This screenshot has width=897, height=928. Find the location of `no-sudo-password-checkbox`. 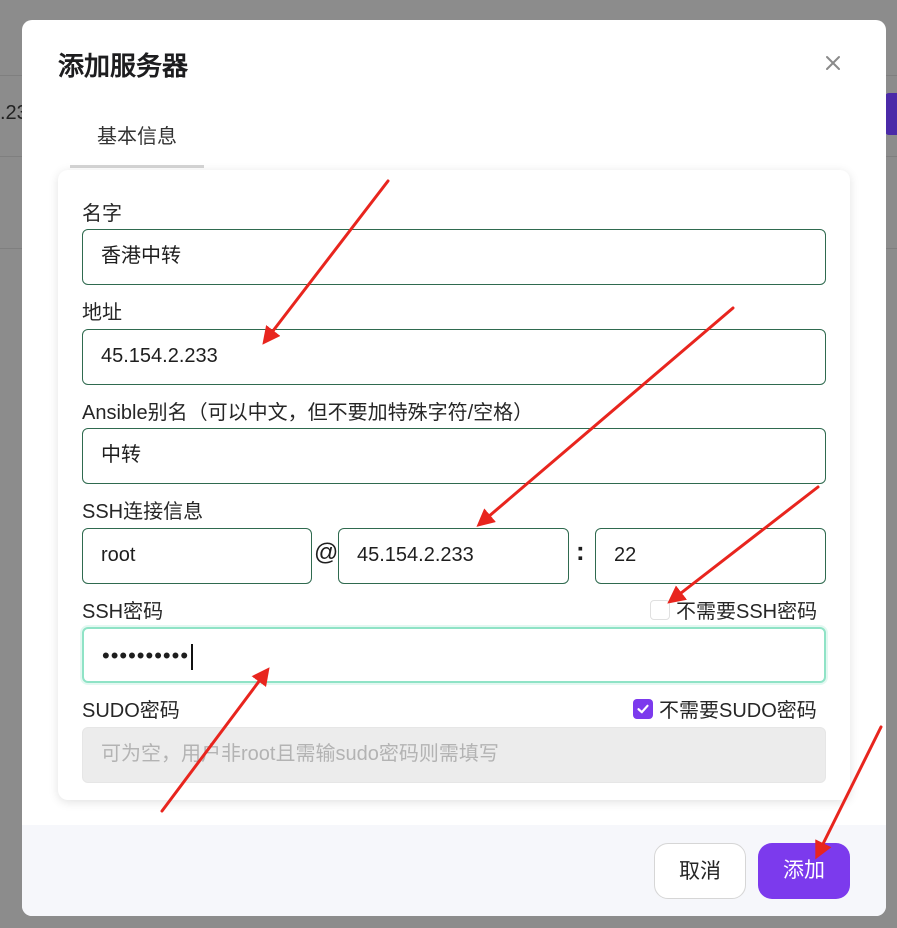

no-sudo-password-checkbox is located at coordinates (643, 708).